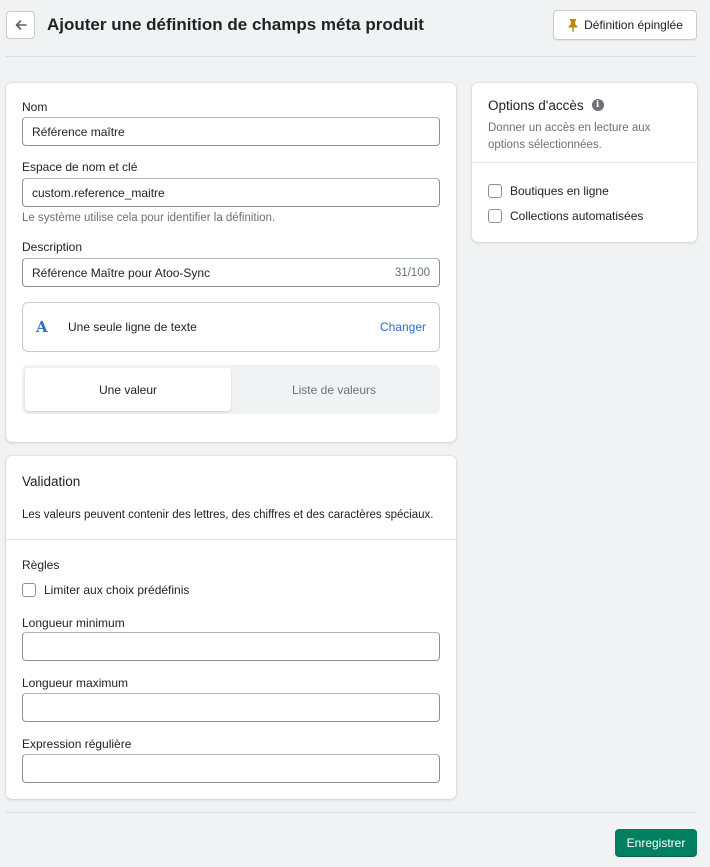 The image size is (710, 867). I want to click on access-option-auto-collections: Collections automatisées, so click(565, 216).